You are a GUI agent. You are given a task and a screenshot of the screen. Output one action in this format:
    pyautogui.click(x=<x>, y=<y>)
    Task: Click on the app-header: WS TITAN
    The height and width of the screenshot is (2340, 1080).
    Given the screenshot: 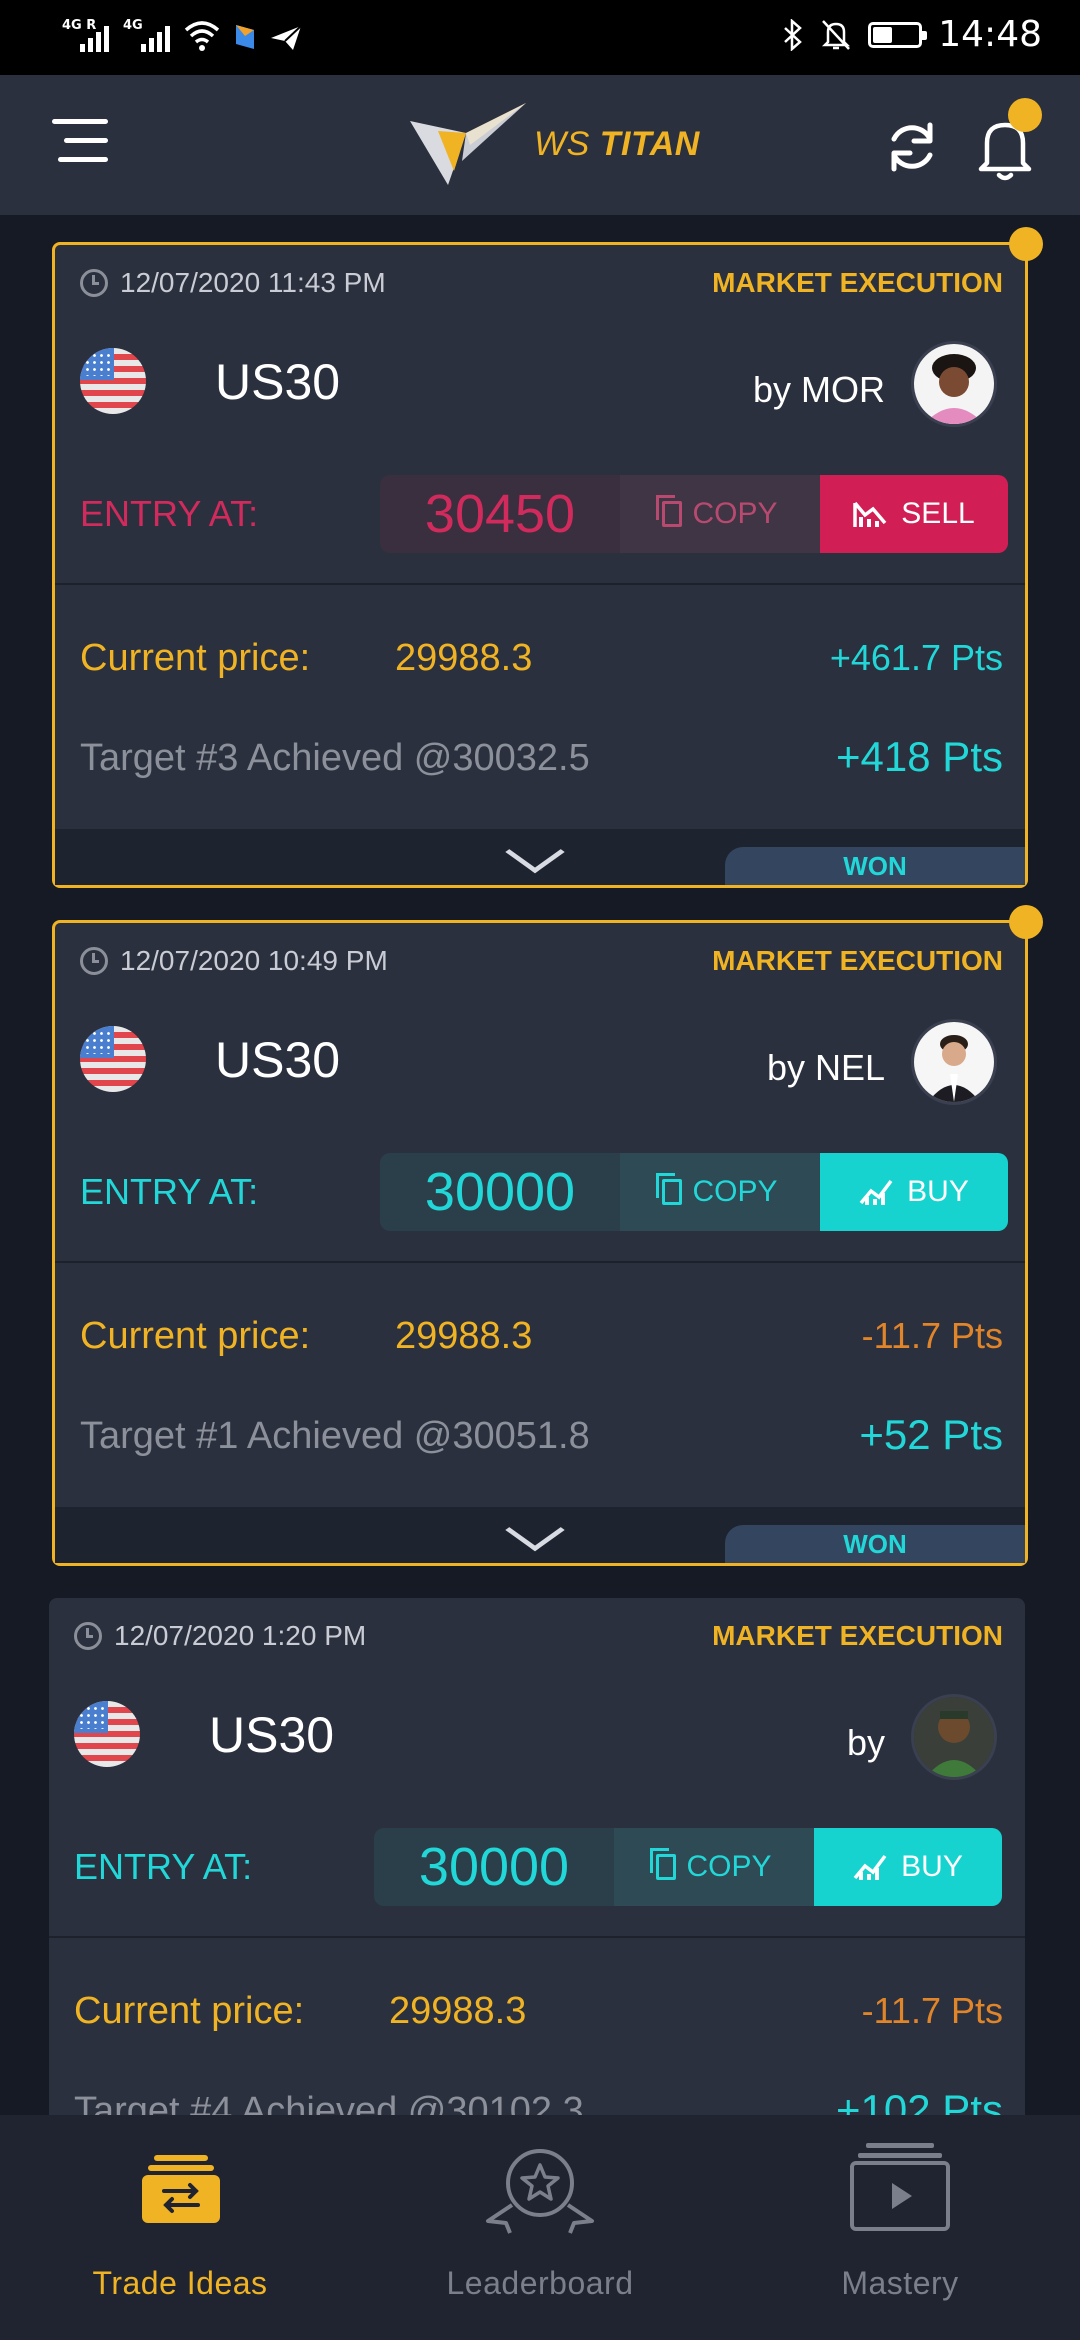 What is the action you would take?
    pyautogui.click(x=540, y=145)
    